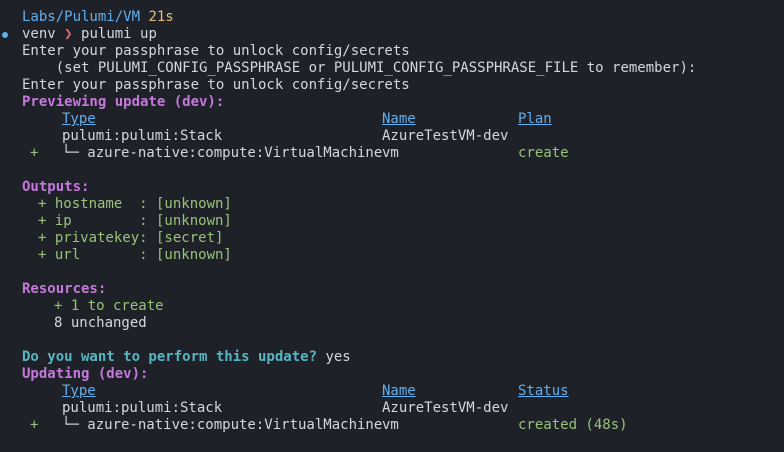  I want to click on prompt-command-line: venv ❯ pulumi up, so click(89, 34).